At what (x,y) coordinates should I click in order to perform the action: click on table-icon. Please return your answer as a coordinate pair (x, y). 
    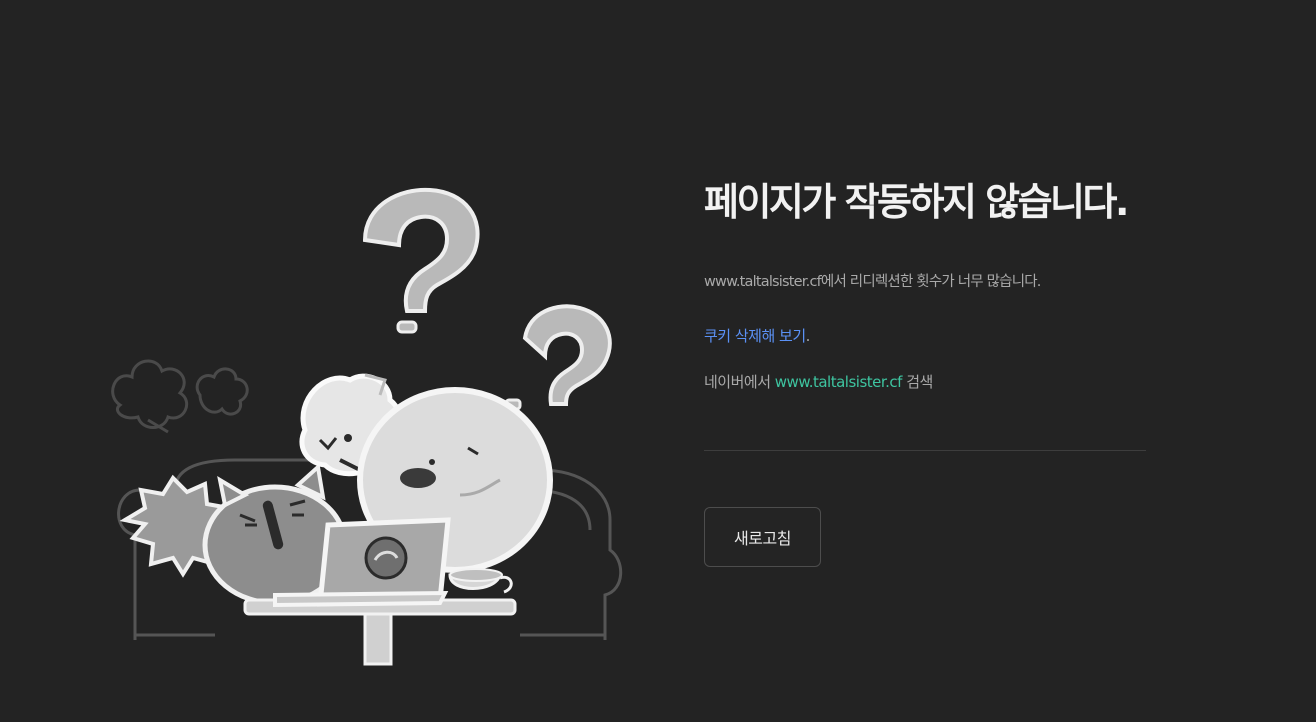
    Looking at the image, I should click on (380, 632).